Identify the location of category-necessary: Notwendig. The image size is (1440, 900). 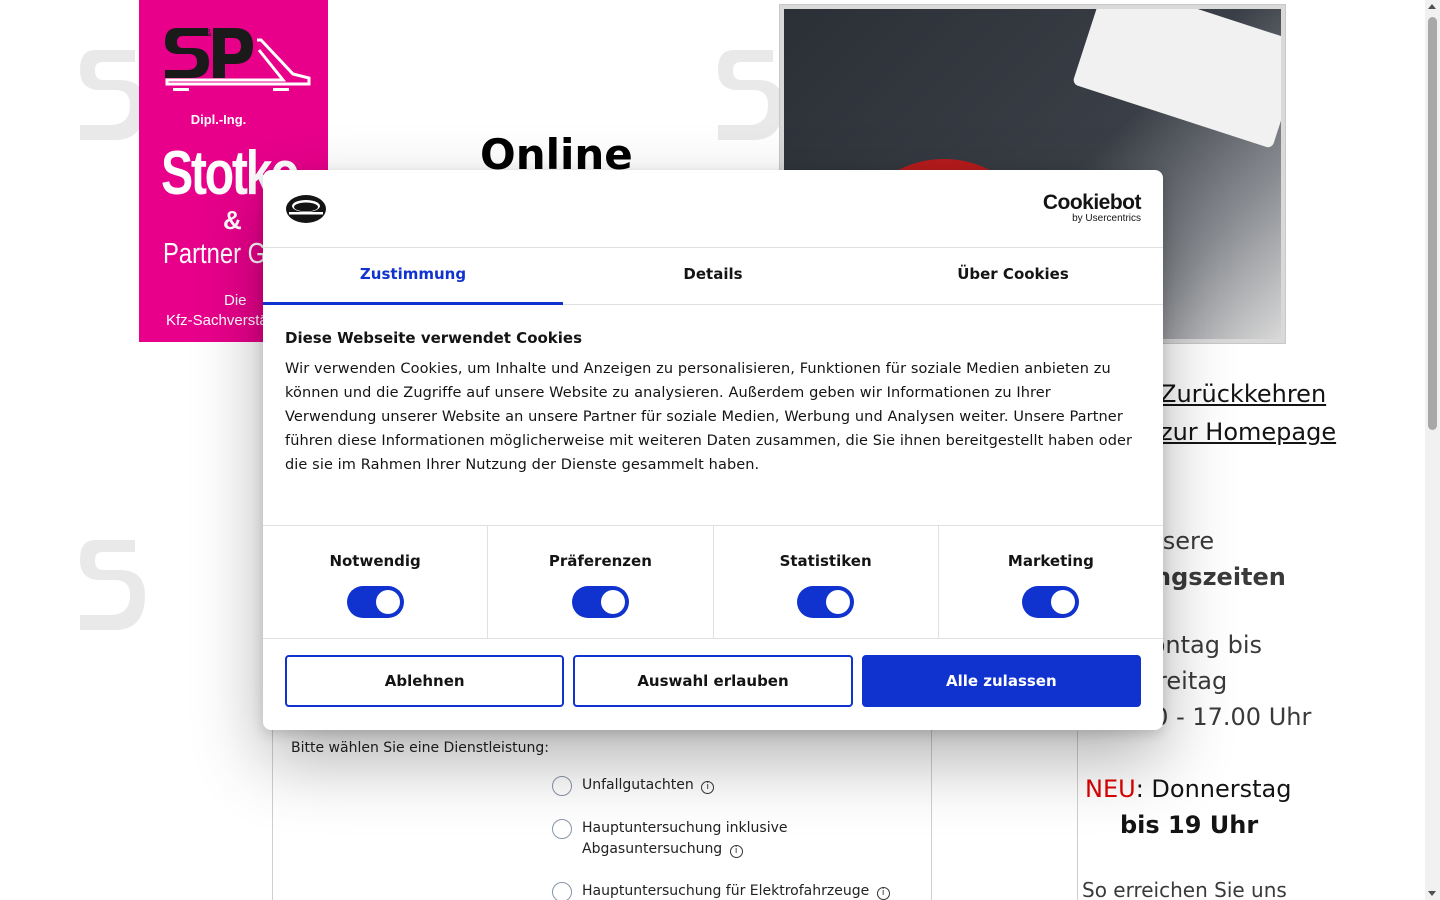
(376, 582).